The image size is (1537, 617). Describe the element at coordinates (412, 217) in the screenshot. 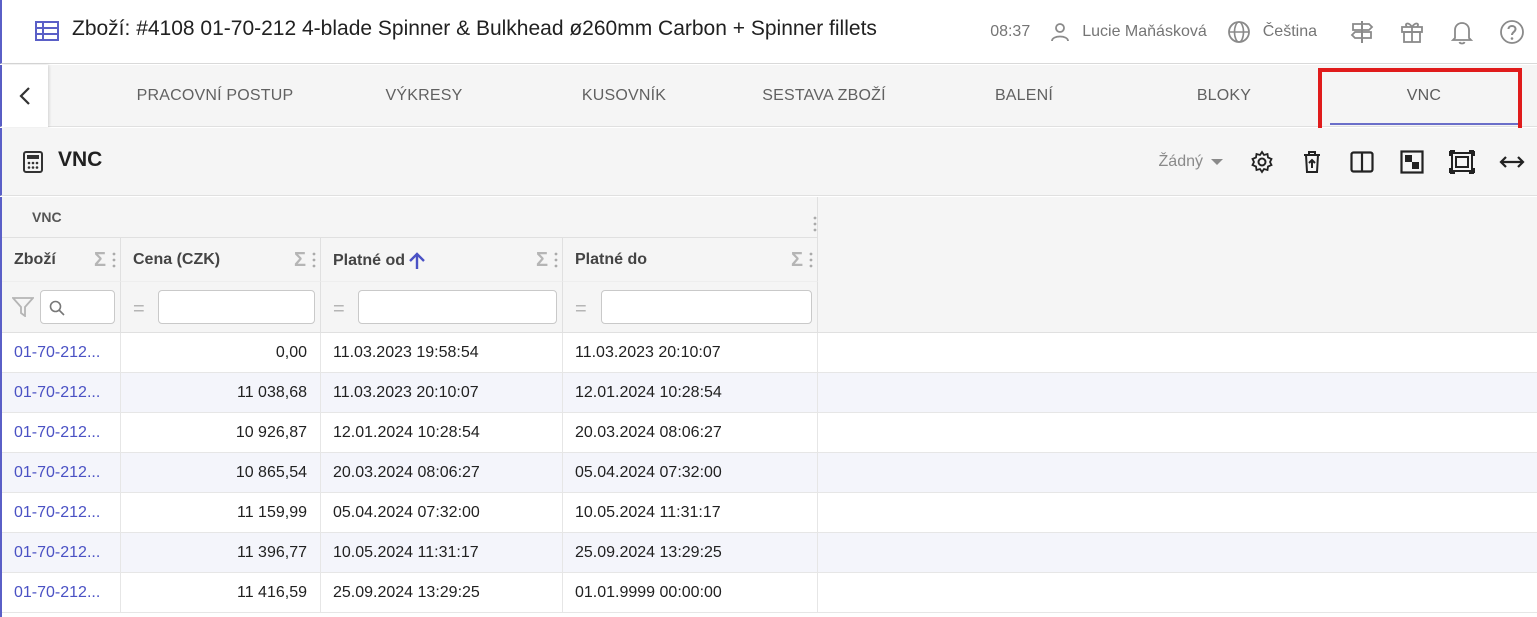

I see `column-group-header: VNC` at that location.